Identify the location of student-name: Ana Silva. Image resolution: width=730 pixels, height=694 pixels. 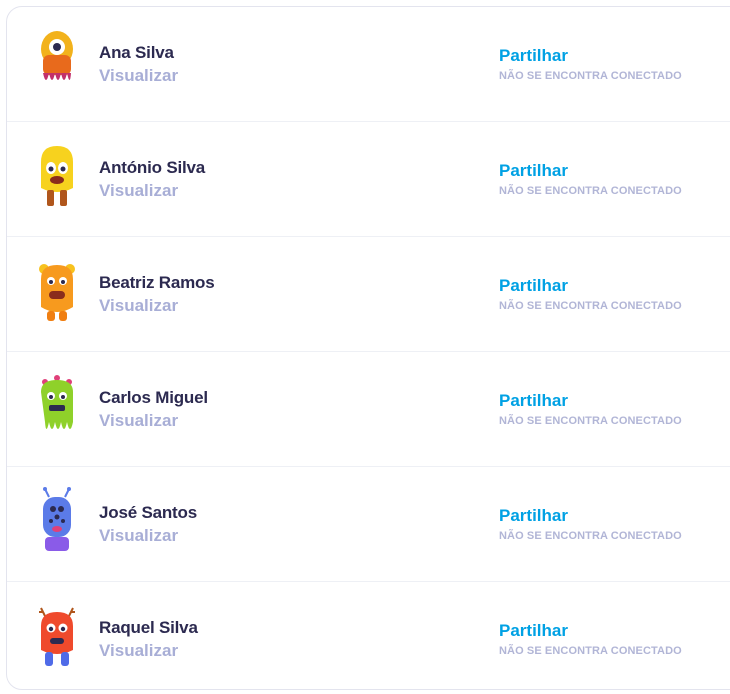
(136, 52).